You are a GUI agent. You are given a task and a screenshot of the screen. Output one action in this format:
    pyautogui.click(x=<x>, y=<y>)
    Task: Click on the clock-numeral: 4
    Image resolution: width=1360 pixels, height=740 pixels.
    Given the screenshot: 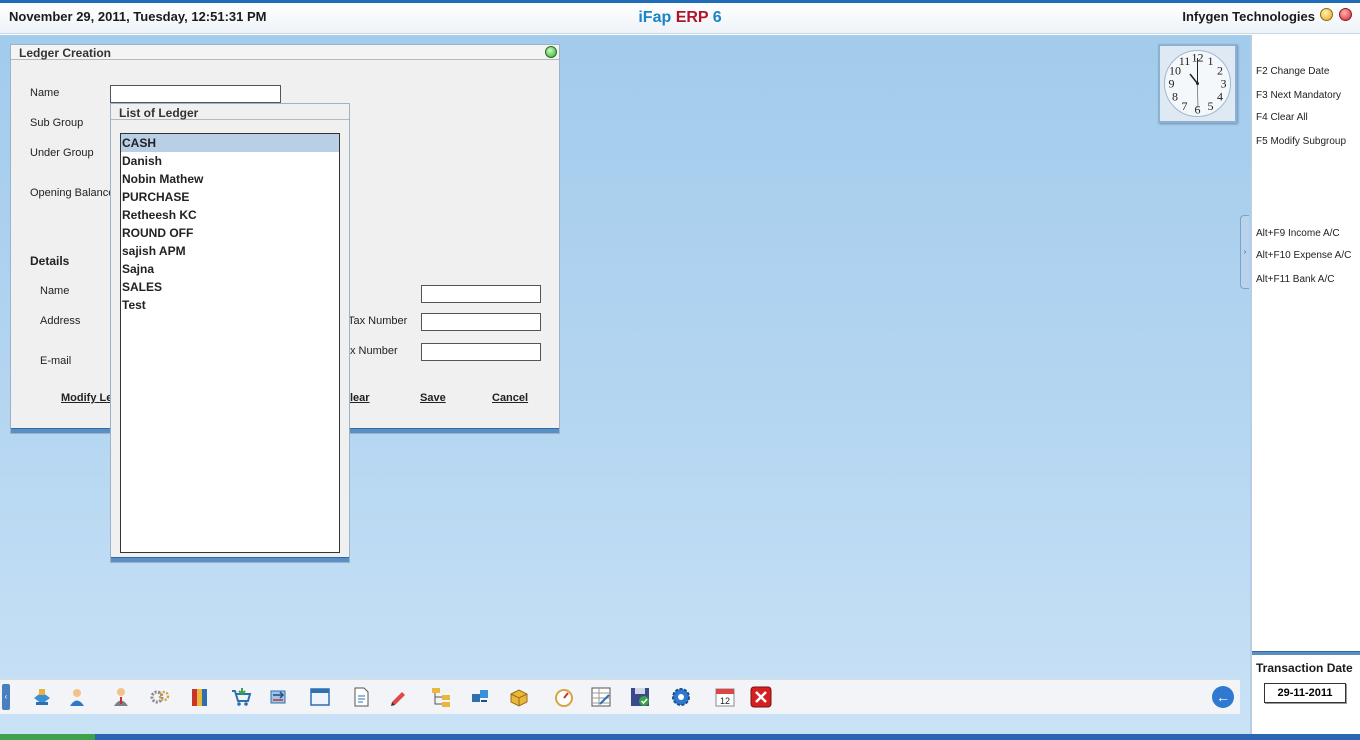 What is the action you would take?
    pyautogui.click(x=1220, y=97)
    